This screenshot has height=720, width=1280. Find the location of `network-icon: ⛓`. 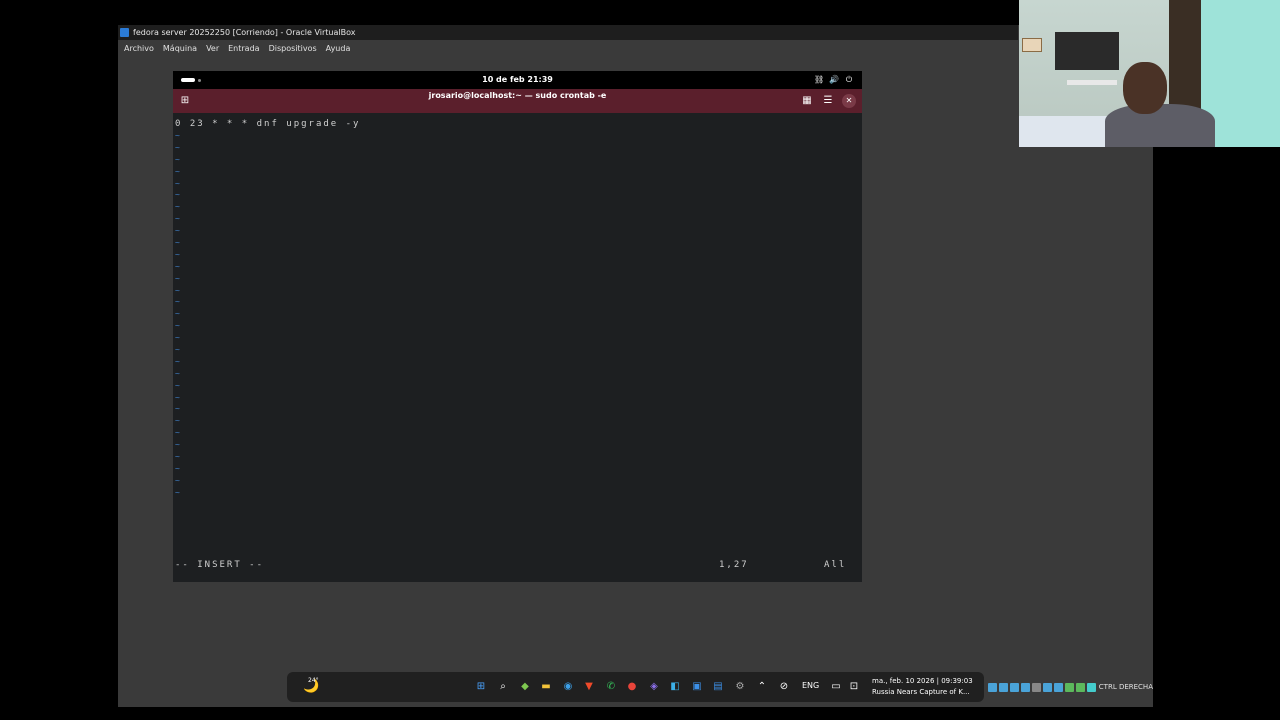

network-icon: ⛓ is located at coordinates (819, 80).